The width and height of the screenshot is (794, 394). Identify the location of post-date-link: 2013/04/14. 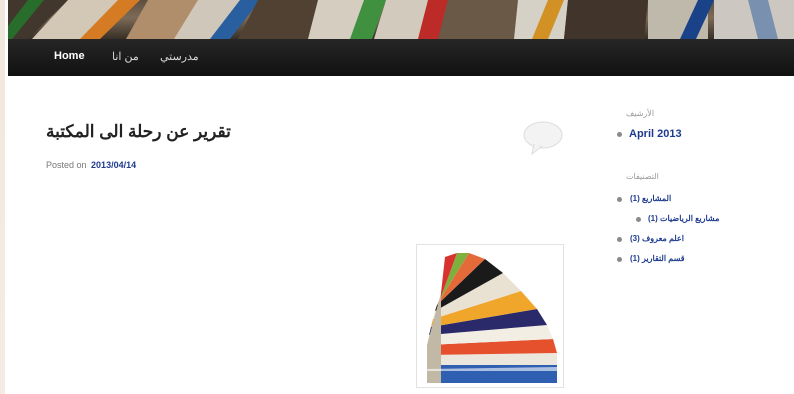
(113, 165).